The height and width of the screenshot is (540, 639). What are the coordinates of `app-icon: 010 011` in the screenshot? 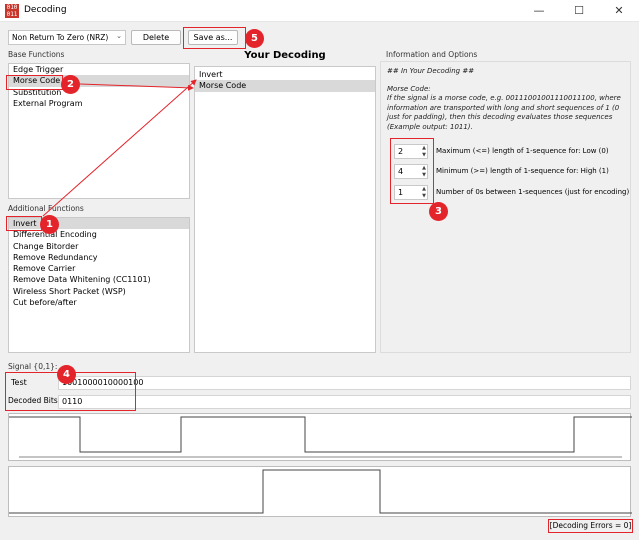 It's located at (12, 11).